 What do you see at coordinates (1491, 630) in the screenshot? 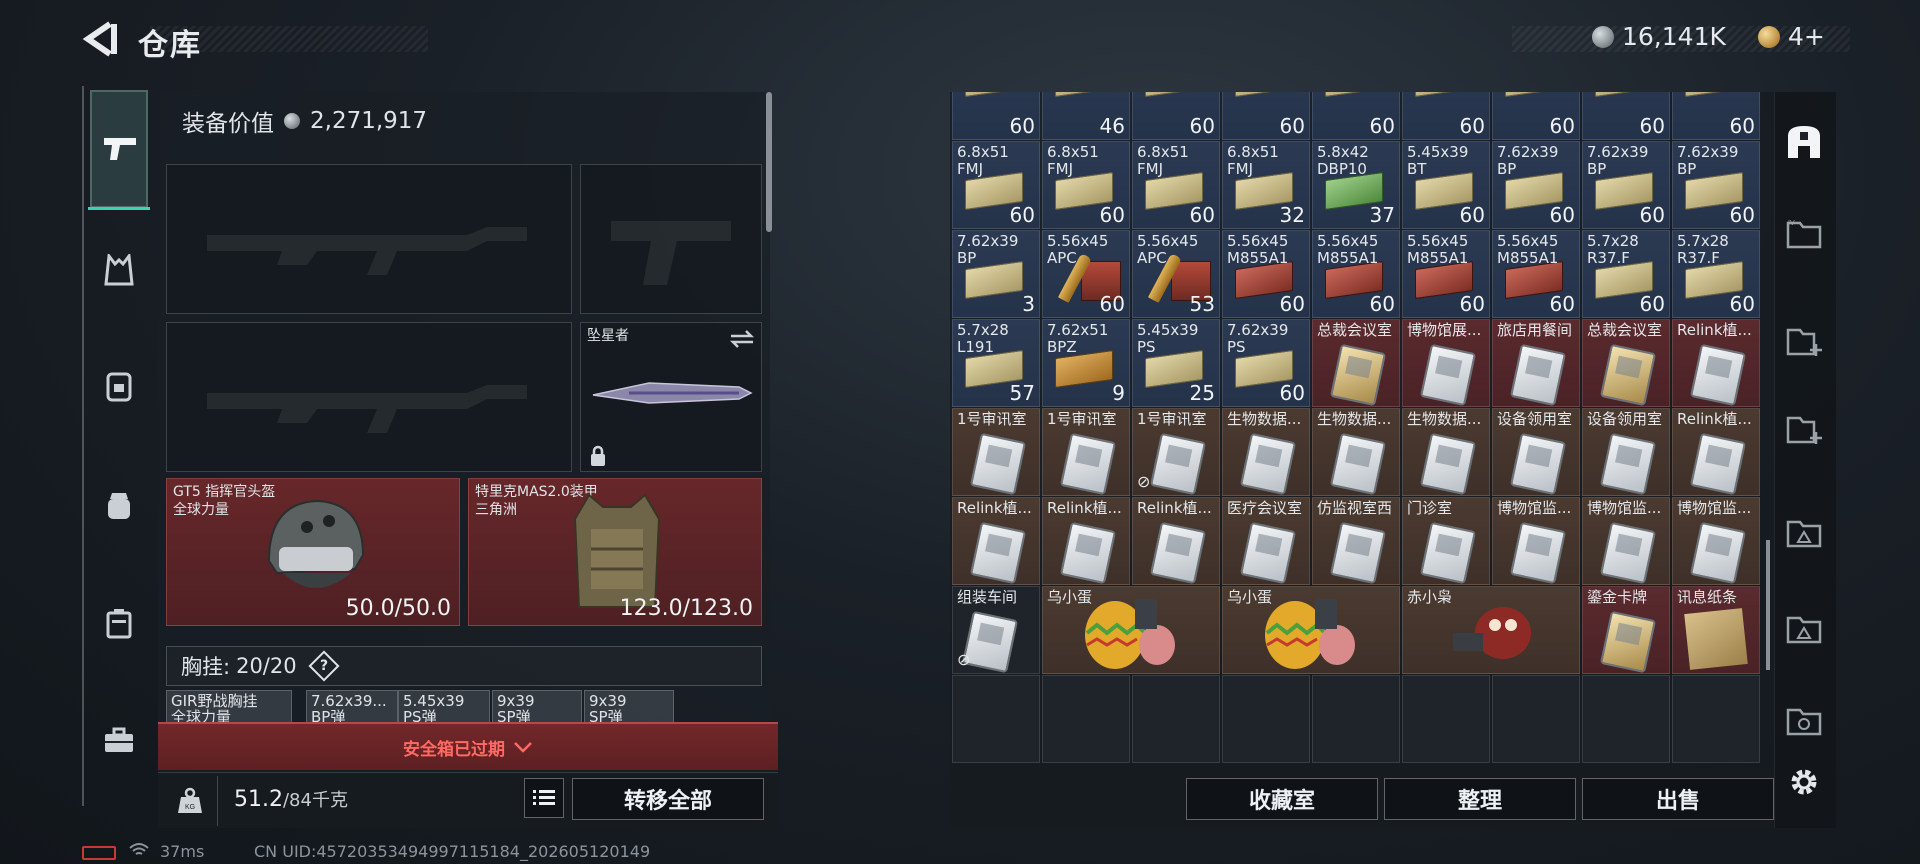
I see `inventory-cell: 赤小枭` at bounding box center [1491, 630].